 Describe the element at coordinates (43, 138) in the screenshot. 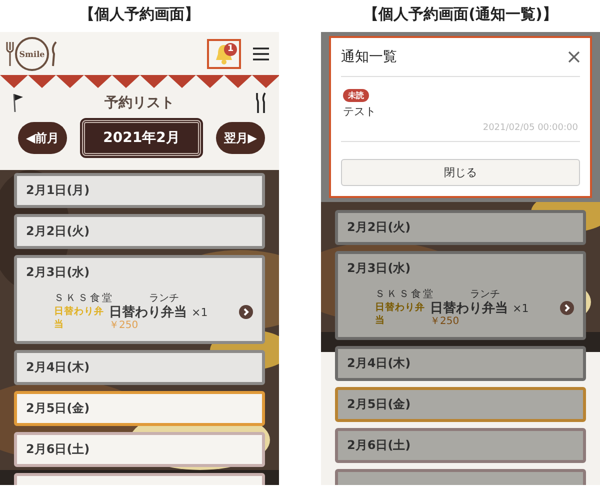

I see `prev-month-button: ◀前月` at that location.